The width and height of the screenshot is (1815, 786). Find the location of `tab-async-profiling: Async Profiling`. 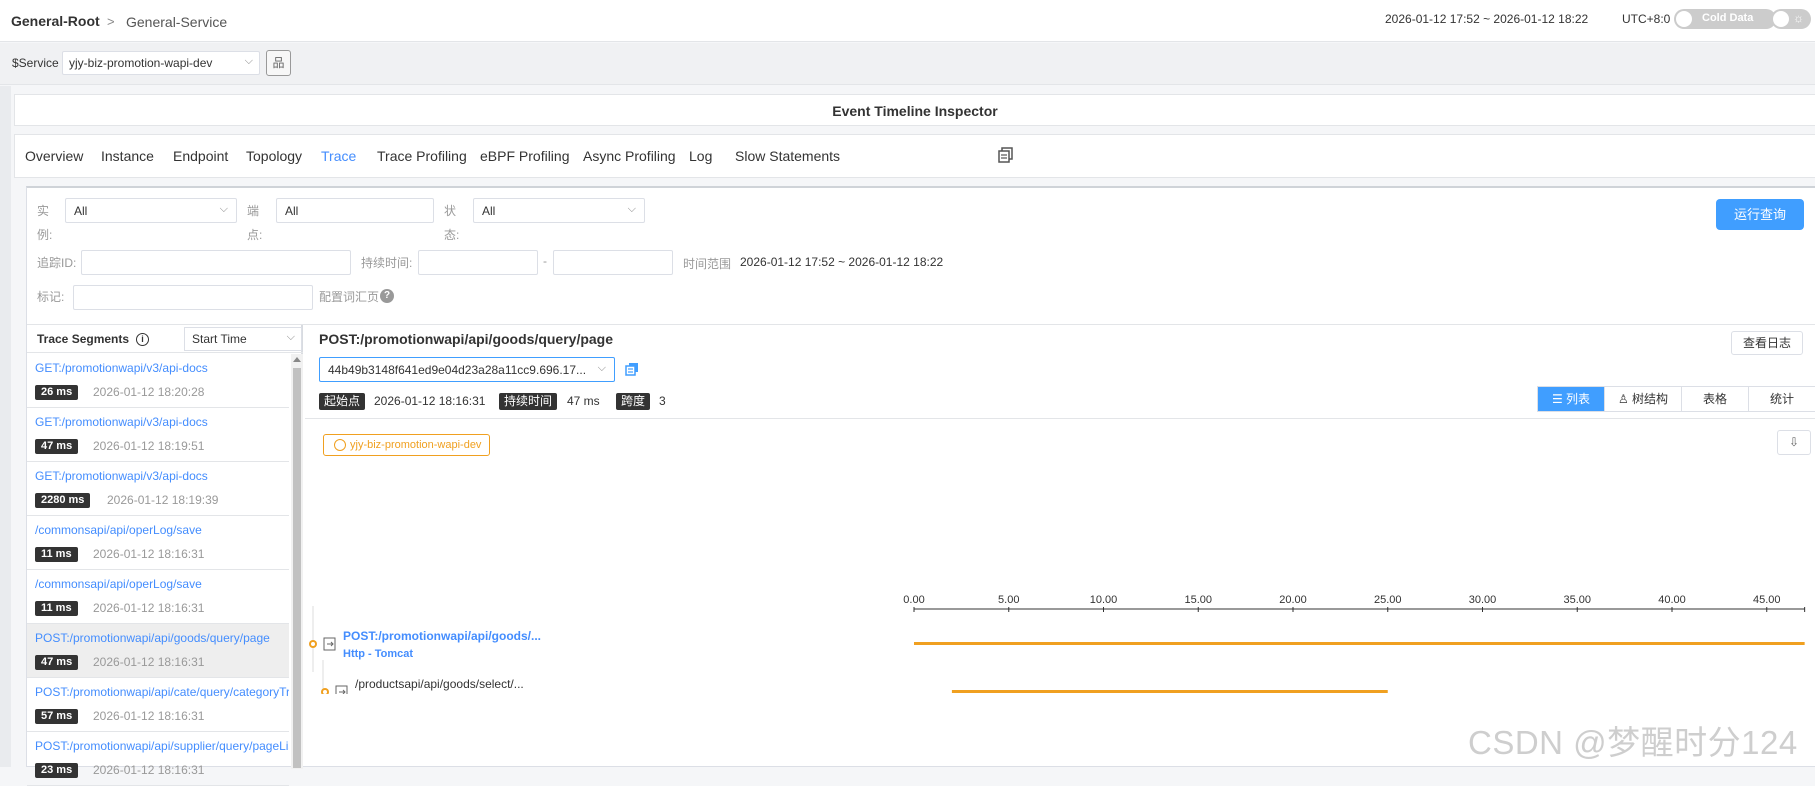

tab-async-profiling: Async Profiling is located at coordinates (629, 156).